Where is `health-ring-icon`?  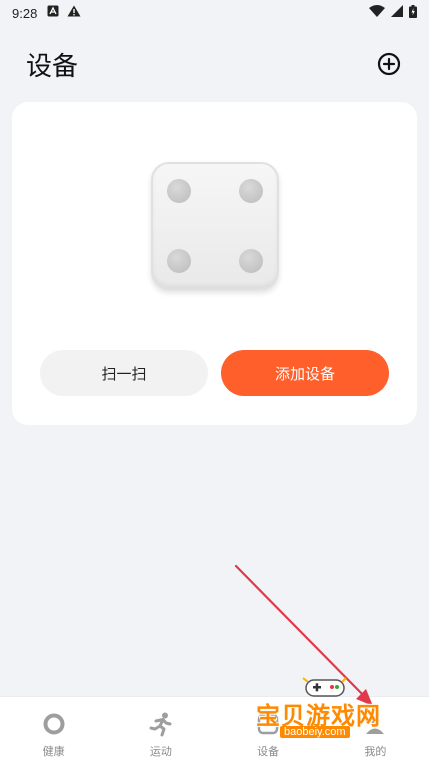 health-ring-icon is located at coordinates (54, 724).